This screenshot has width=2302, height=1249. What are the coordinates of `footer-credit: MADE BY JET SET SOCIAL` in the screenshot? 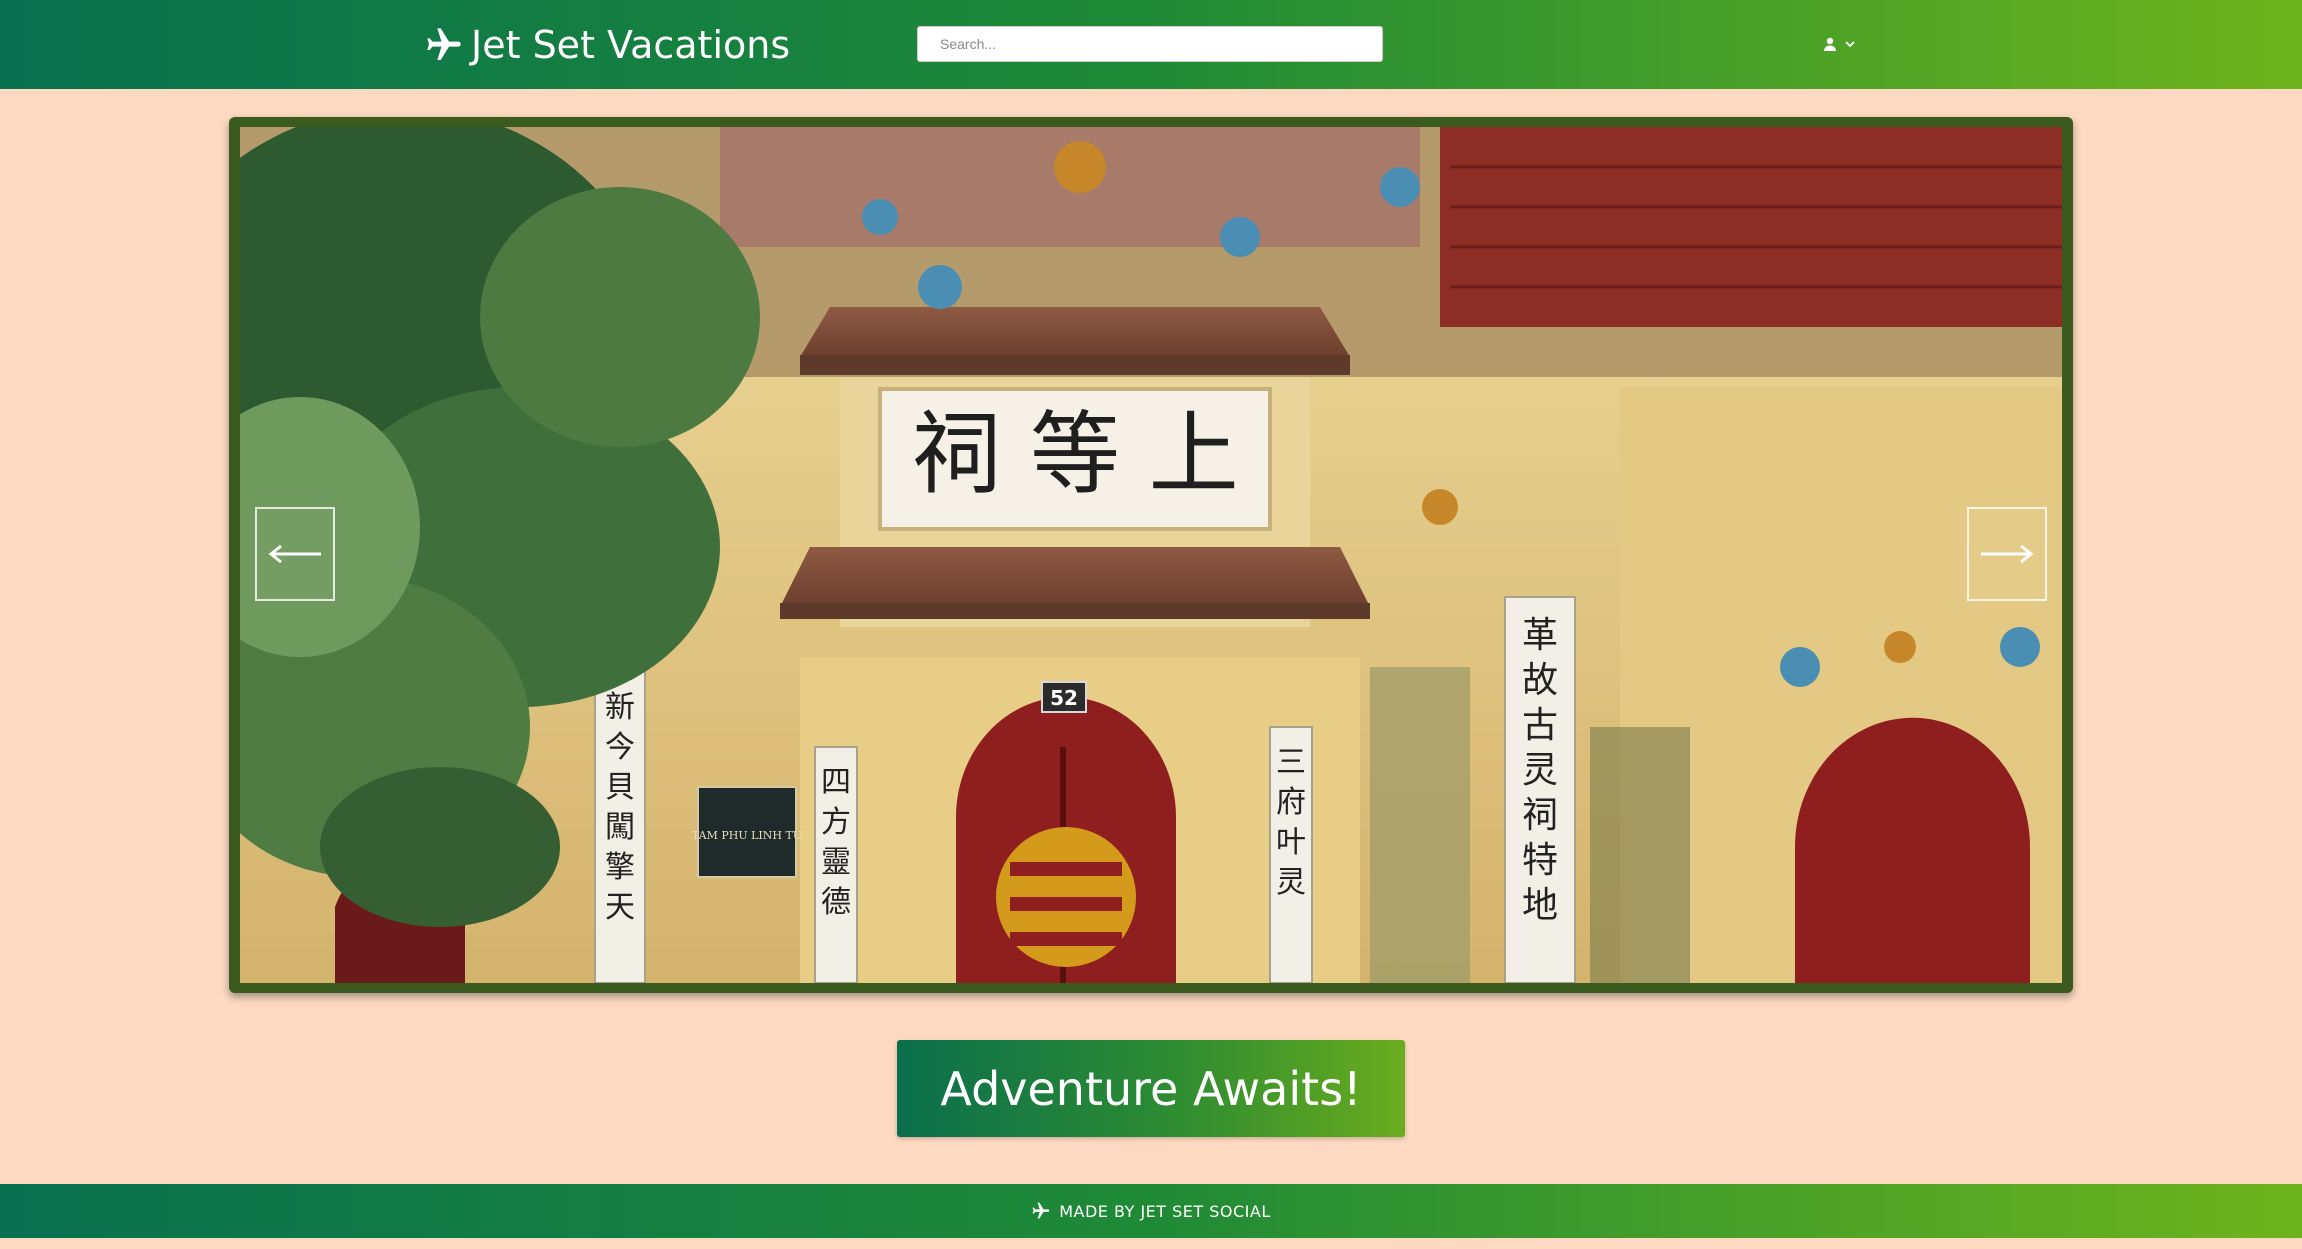 It's located at (1165, 1211).